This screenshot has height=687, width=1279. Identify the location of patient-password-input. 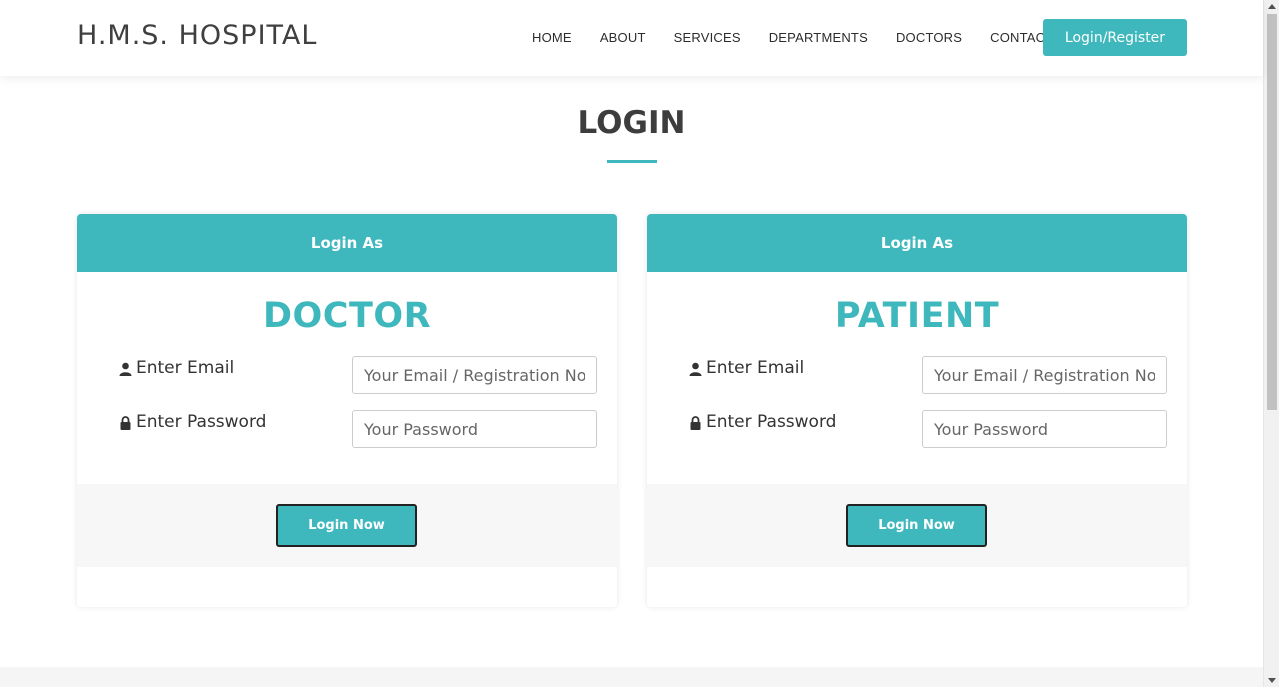
(1044, 429).